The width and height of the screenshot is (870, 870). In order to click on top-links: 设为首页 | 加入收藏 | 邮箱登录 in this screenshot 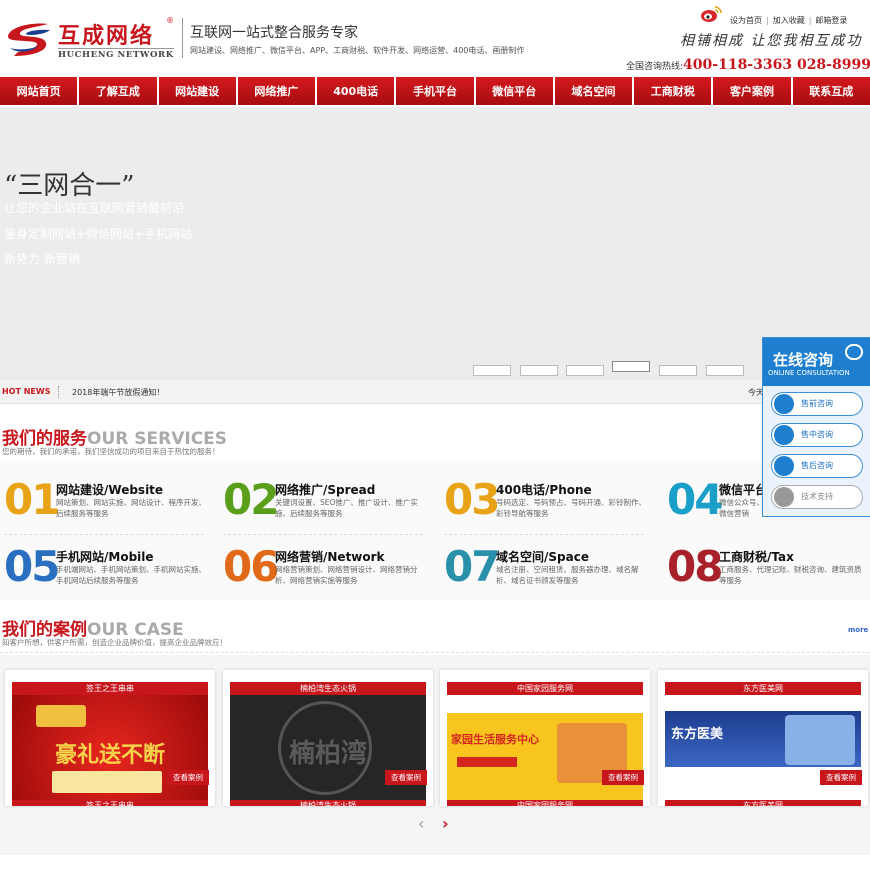, I will do `click(788, 20)`.